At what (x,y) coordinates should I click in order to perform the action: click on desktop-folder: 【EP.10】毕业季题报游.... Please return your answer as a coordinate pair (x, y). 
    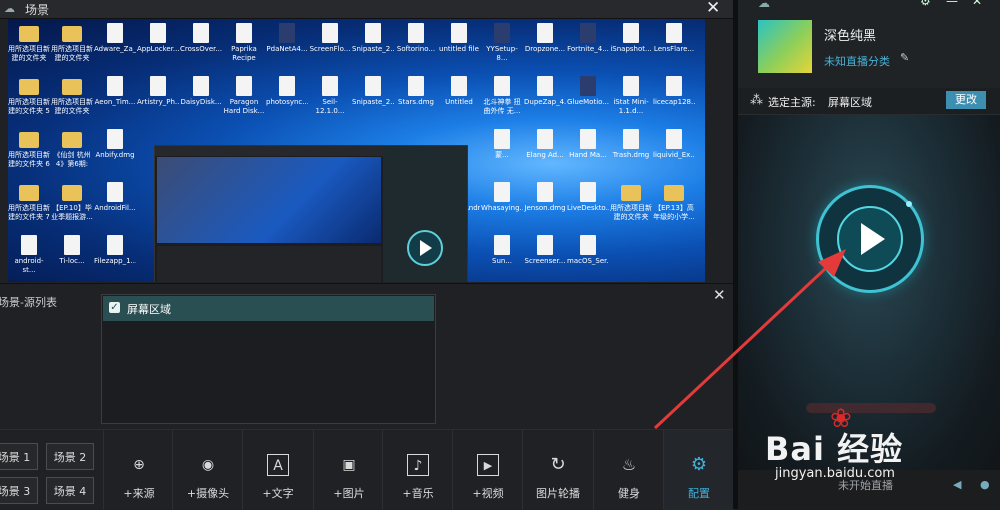
    Looking at the image, I should click on (72, 202).